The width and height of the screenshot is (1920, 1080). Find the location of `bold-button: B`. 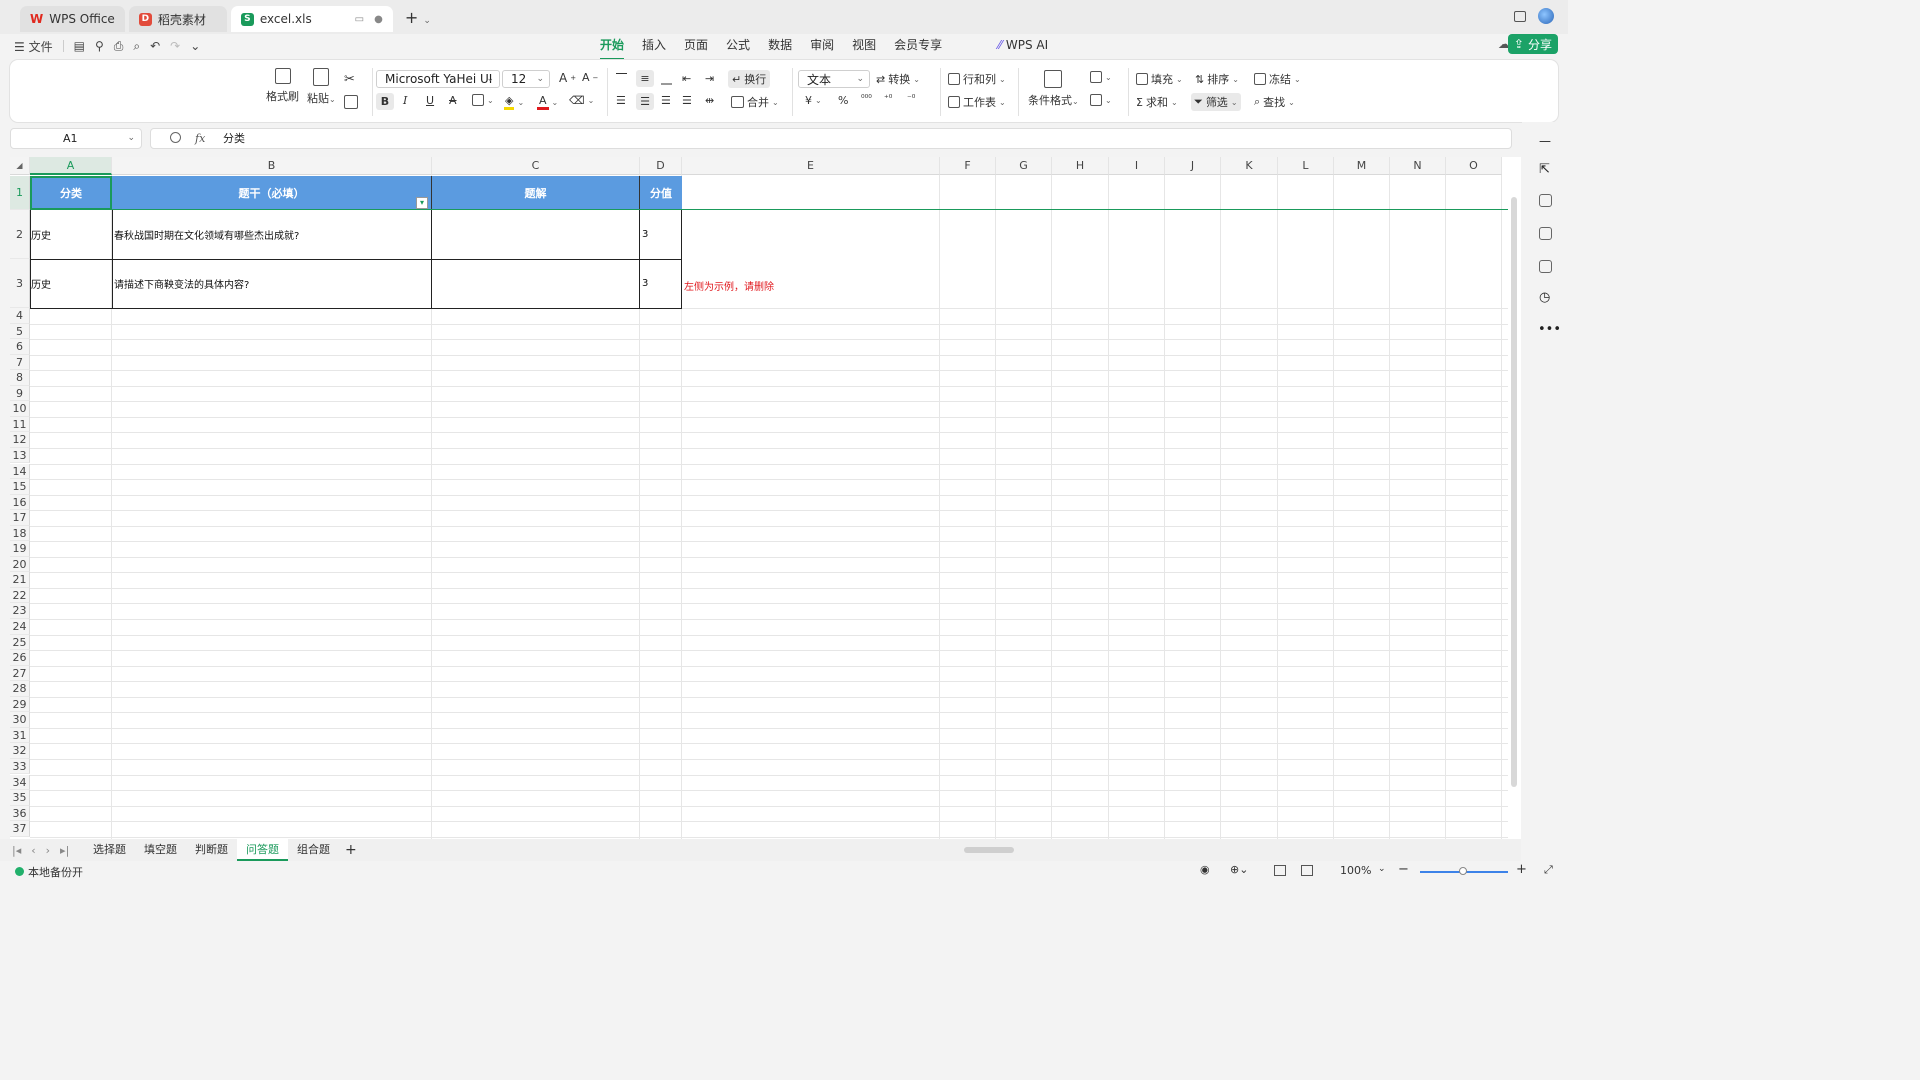

bold-button: B is located at coordinates (385, 101).